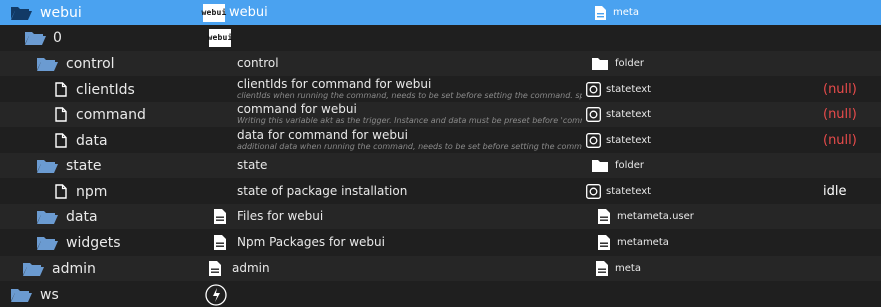 The image size is (881, 307). What do you see at coordinates (440, 63) in the screenshot?
I see `tree-row-control: control control folder` at bounding box center [440, 63].